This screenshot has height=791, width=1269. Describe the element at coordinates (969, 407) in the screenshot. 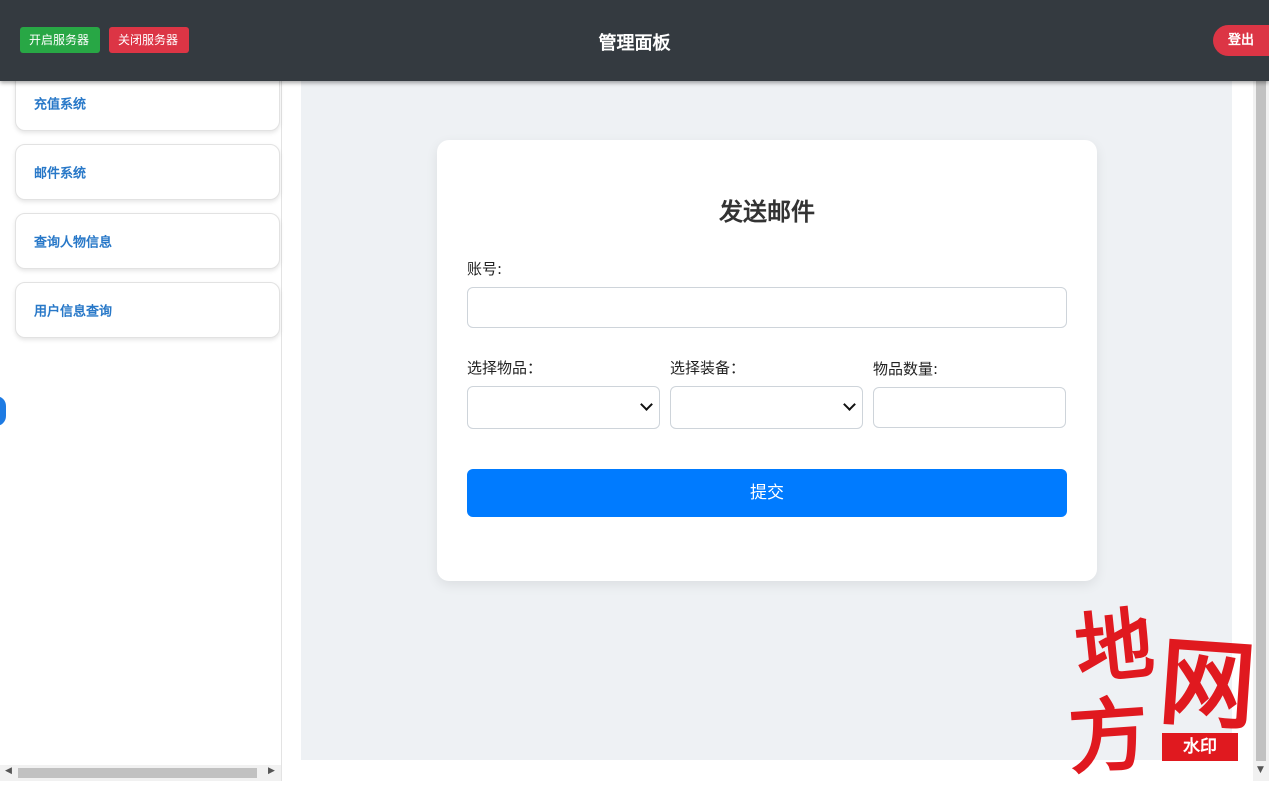

I see `quantity-input` at that location.